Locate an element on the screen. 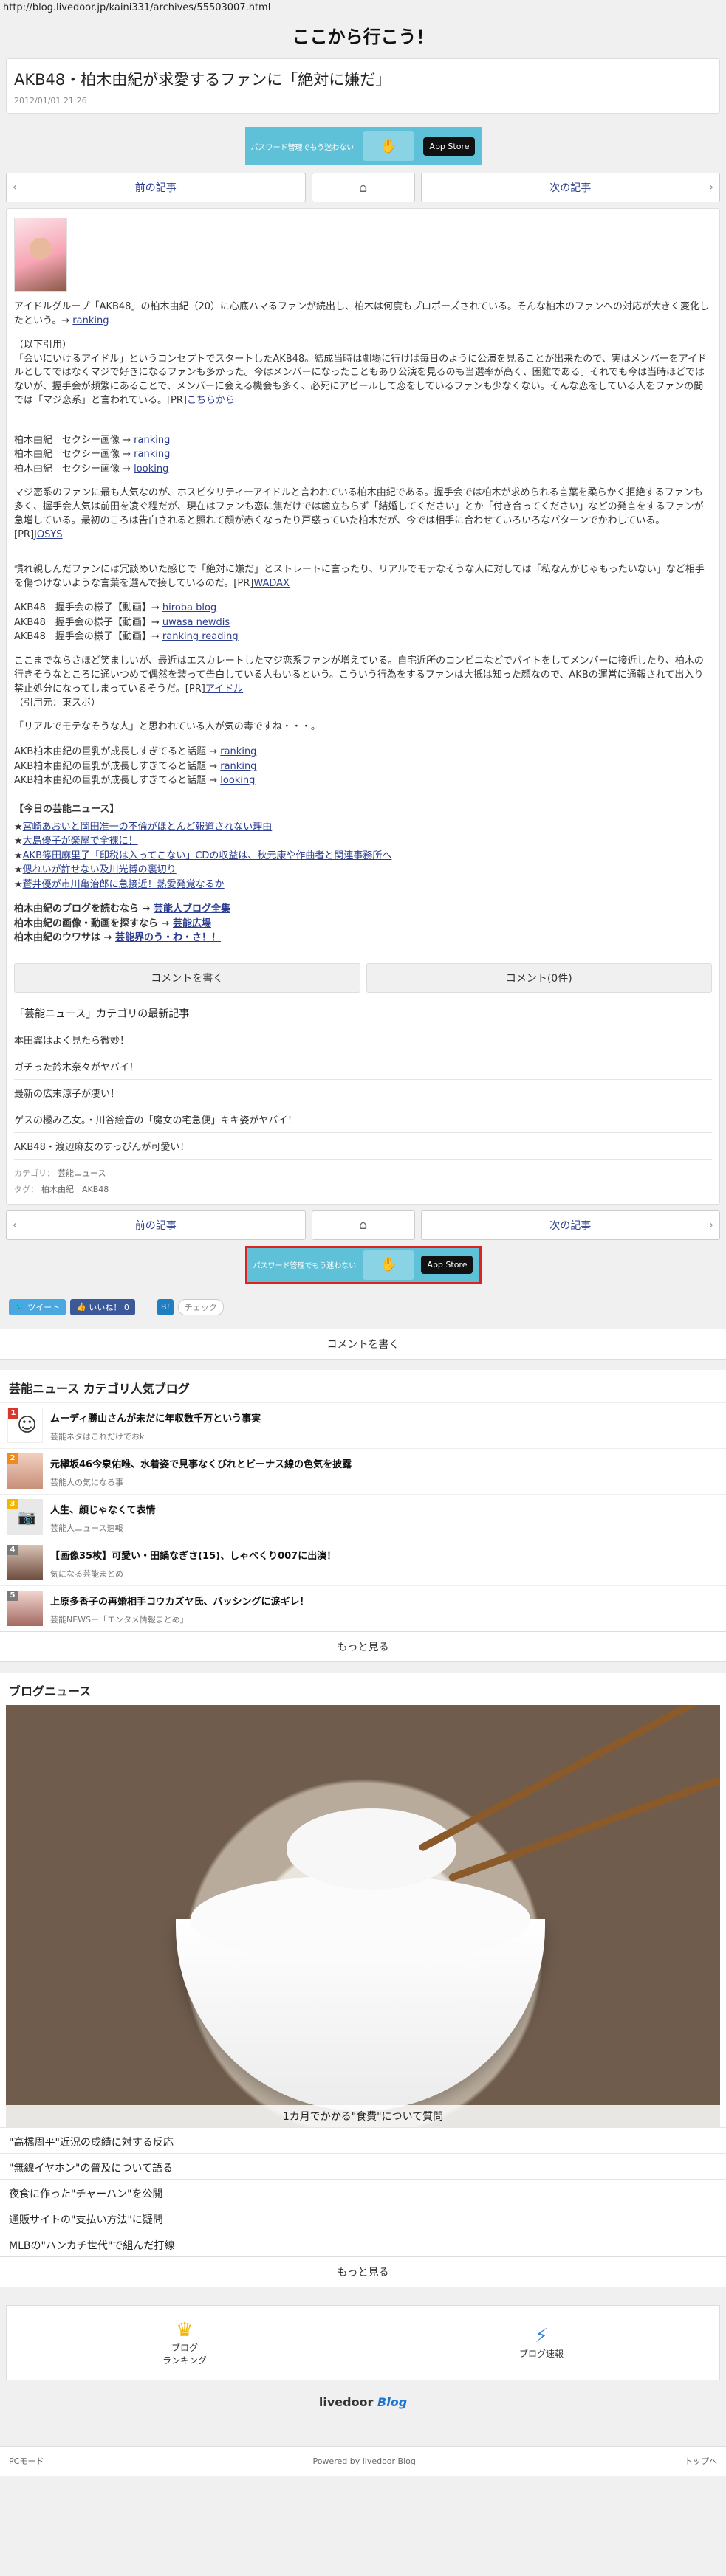  blog-ranking-label: ブログ ランキング is located at coordinates (184, 2354).